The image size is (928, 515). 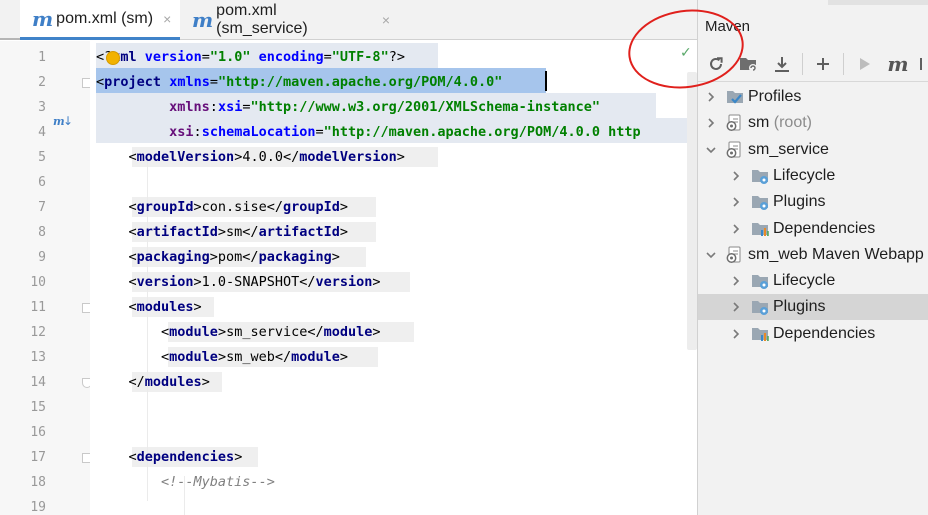 I want to click on tab-pom-sm: m pom.xml (sm) ×, so click(x=100, y=20).